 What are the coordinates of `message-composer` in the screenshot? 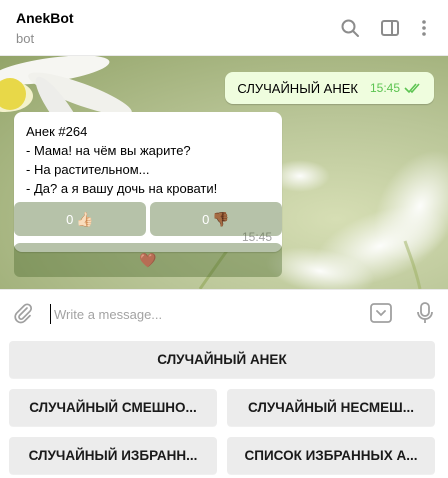 It's located at (224, 312).